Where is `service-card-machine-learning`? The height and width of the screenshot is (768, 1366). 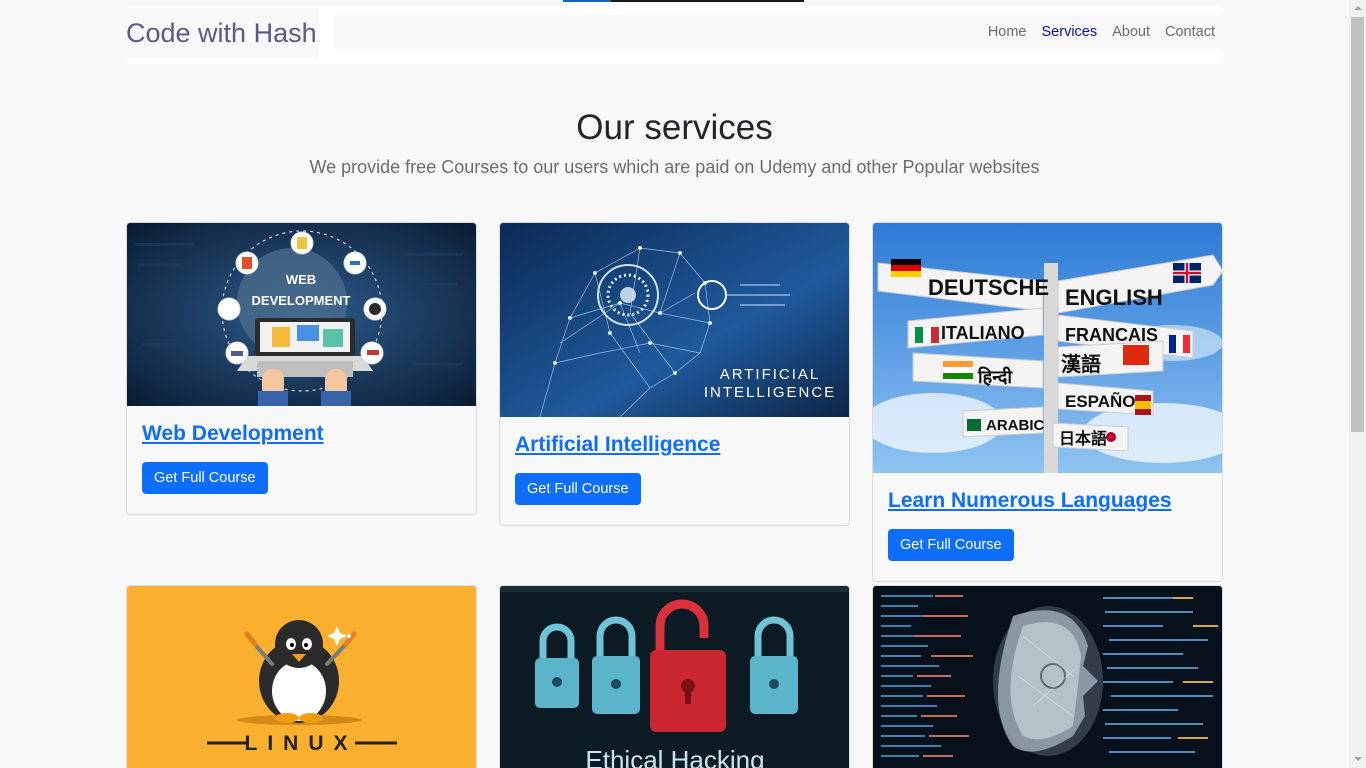 service-card-machine-learning is located at coordinates (1047, 676).